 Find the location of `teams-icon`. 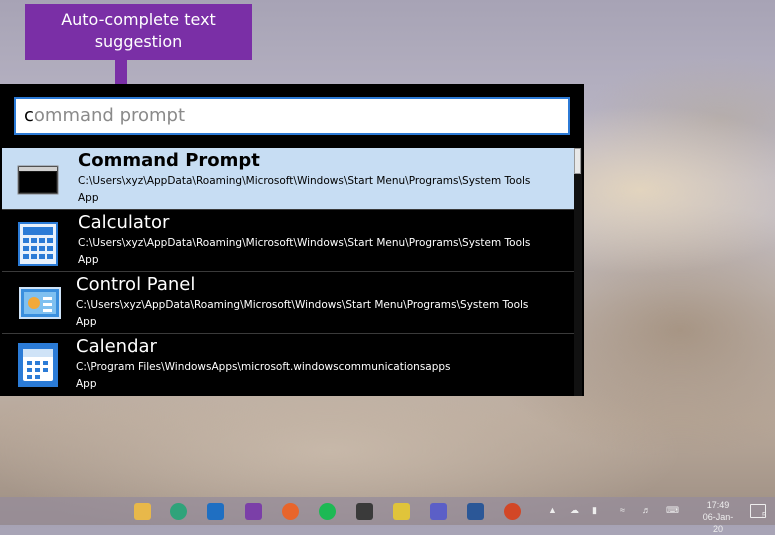

teams-icon is located at coordinates (438, 511).